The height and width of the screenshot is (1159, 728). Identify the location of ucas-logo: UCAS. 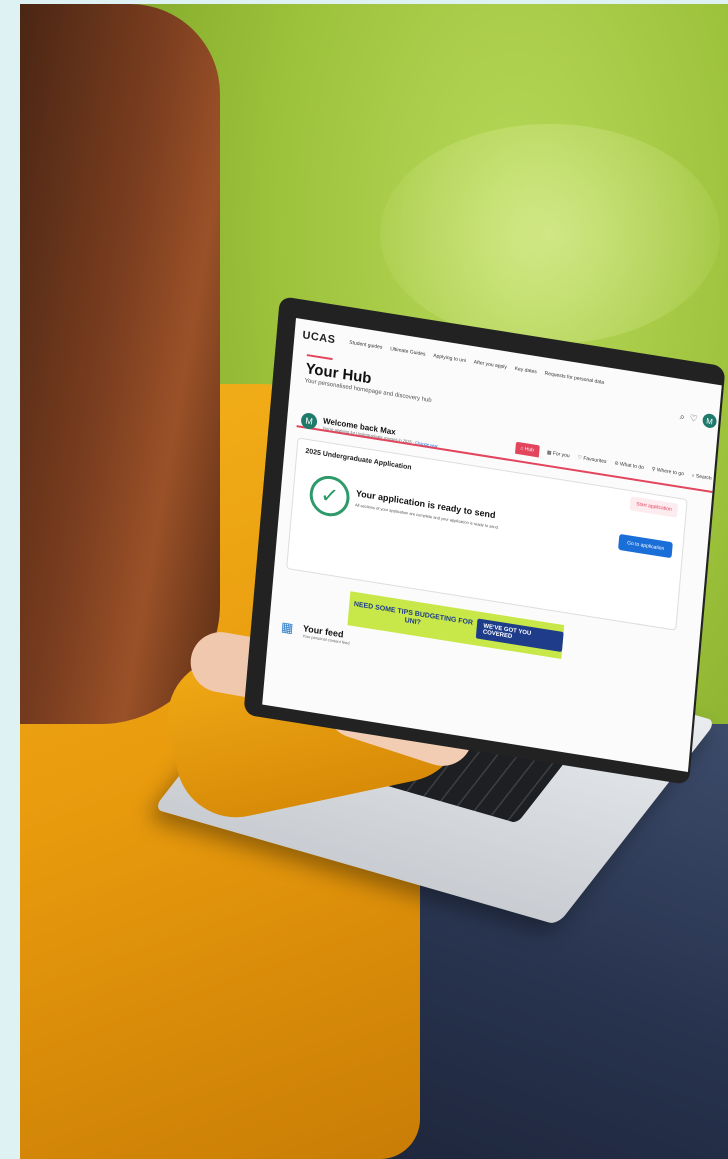
(319, 337).